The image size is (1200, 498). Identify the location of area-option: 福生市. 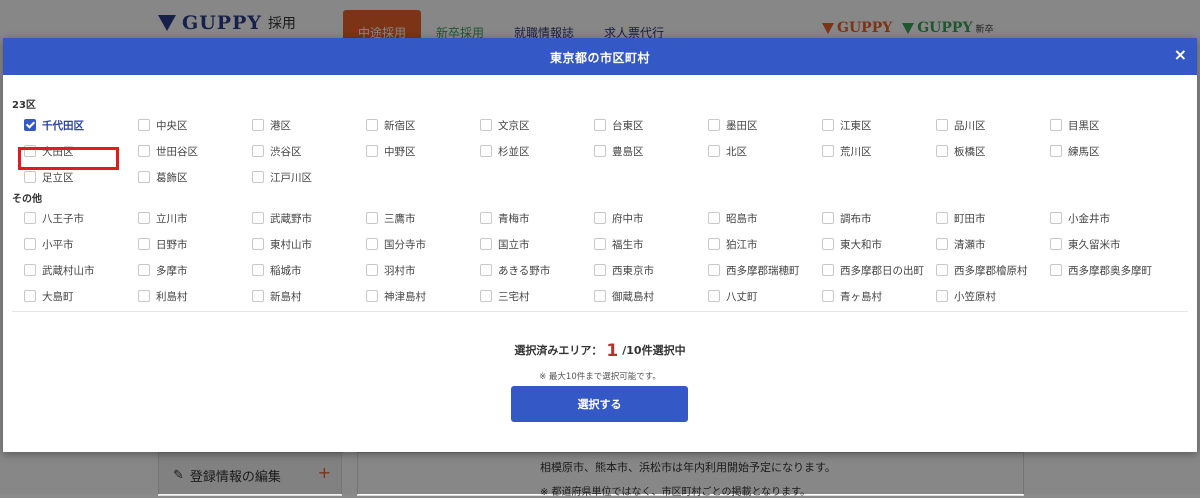
(619, 244).